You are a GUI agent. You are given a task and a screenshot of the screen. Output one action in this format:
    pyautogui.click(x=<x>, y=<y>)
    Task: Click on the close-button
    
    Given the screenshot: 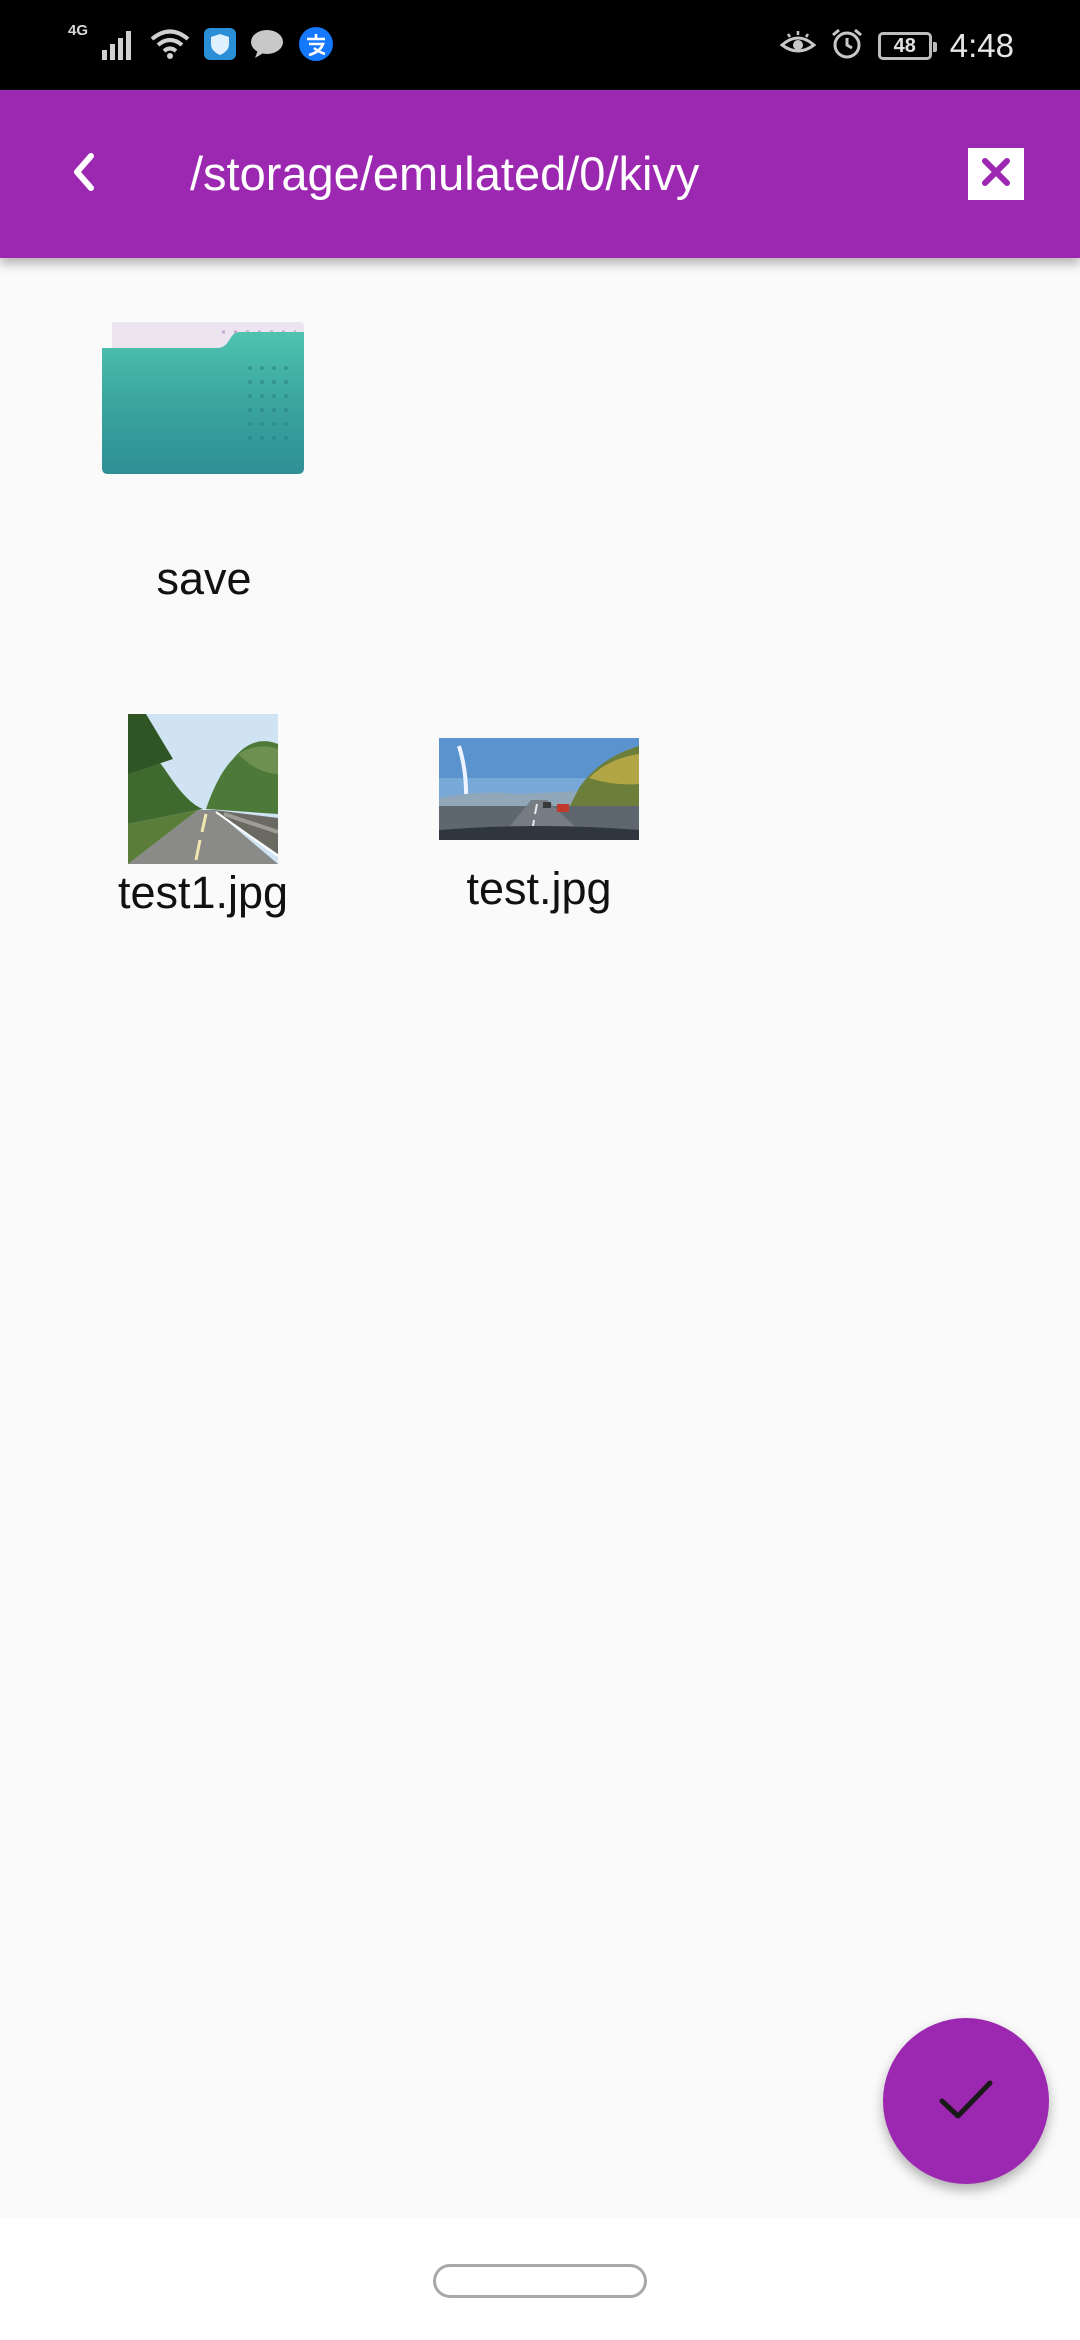 What is the action you would take?
    pyautogui.click(x=996, y=174)
    